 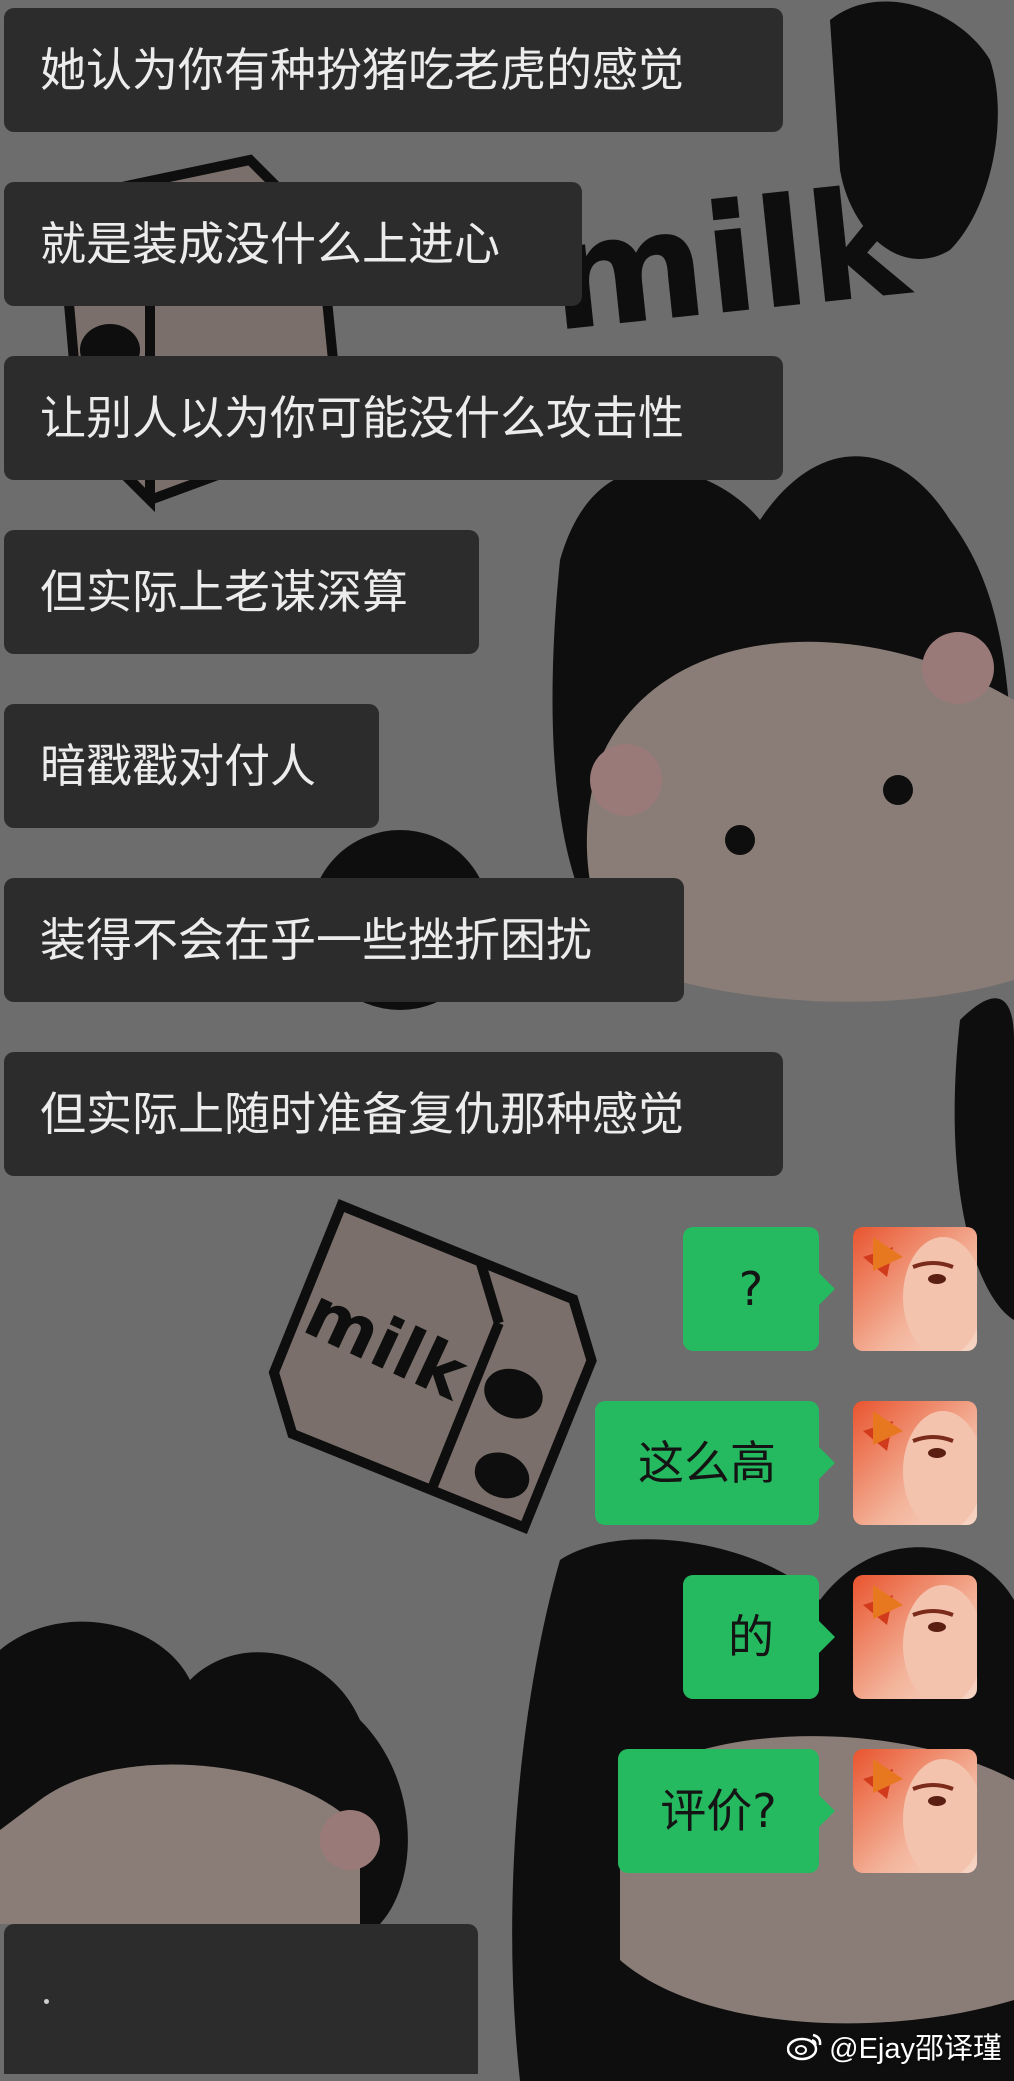 I want to click on outgoing-message: 这么高, so click(x=715, y=1463).